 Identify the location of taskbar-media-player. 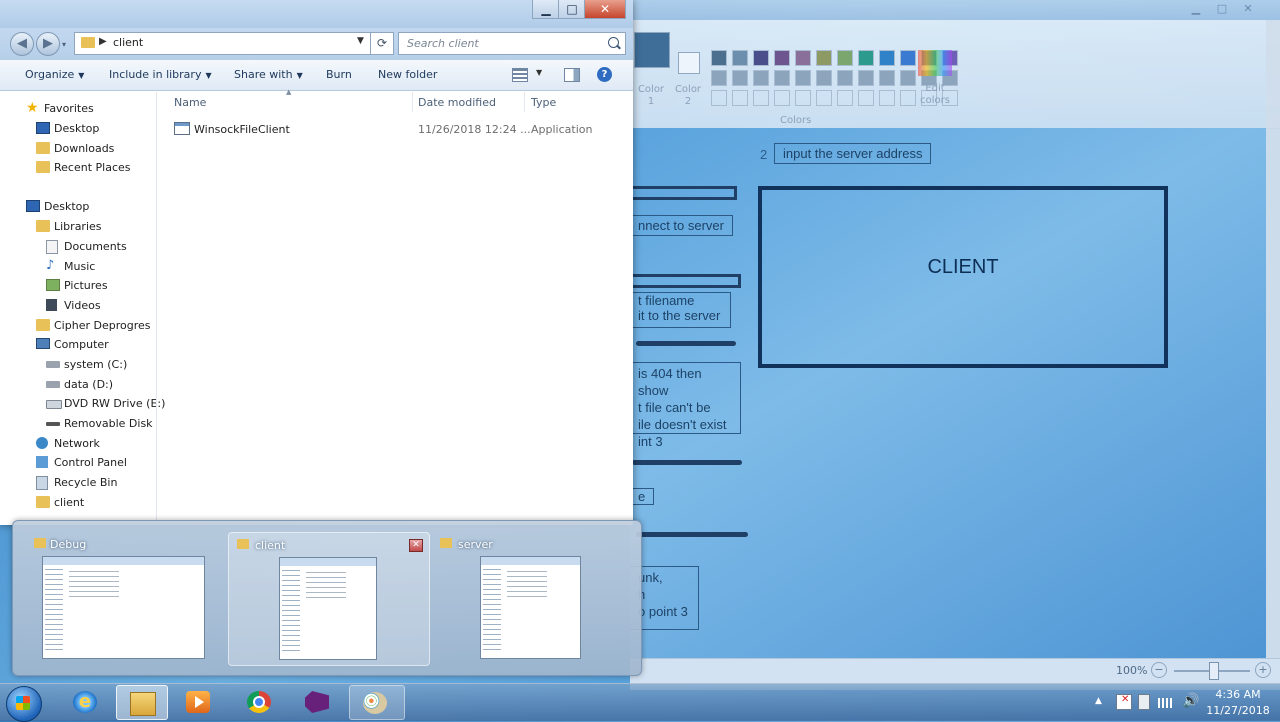
(198, 701).